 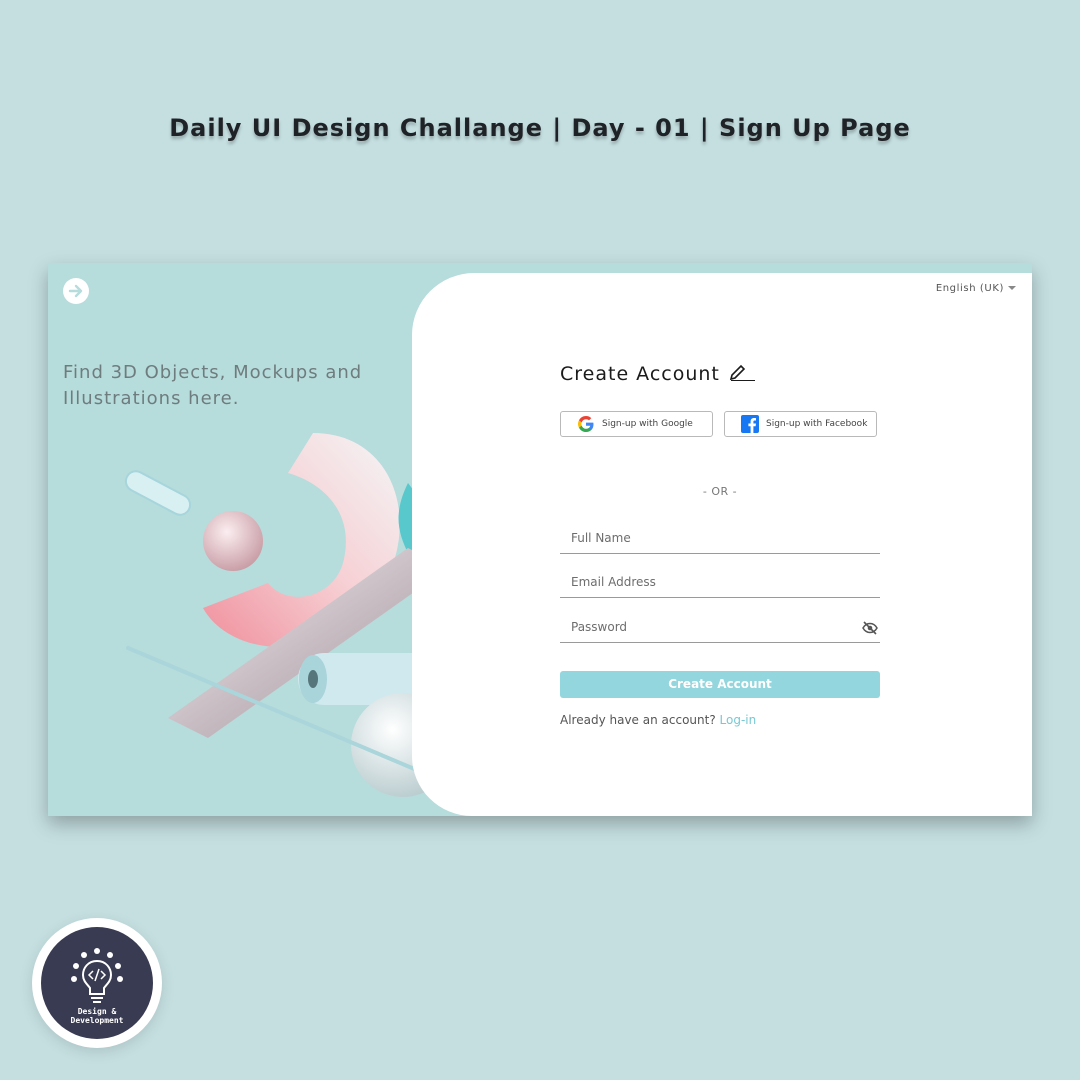 I want to click on form-title-text: Create Account, so click(x=640, y=374).